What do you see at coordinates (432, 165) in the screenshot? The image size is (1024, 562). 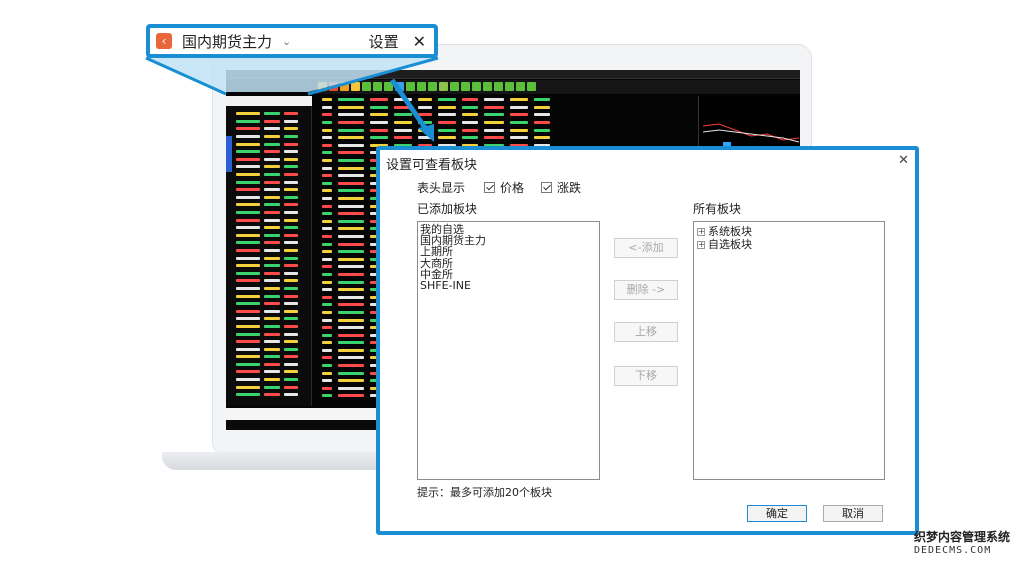 I see `dialog-title: 设置可查看板块` at bounding box center [432, 165].